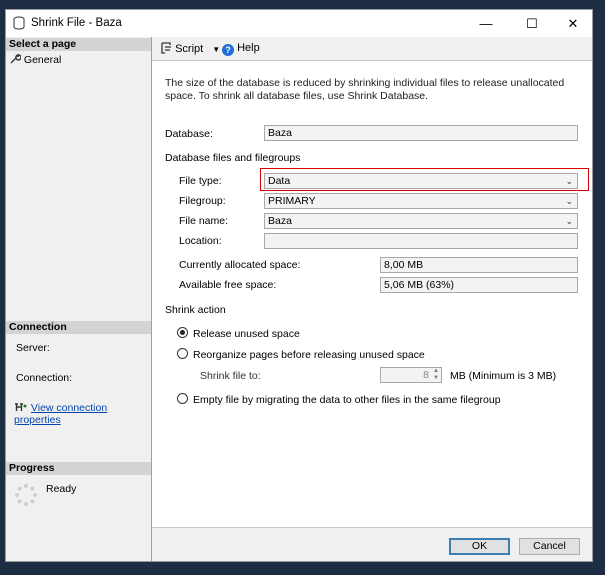  What do you see at coordinates (182, 332) in the screenshot?
I see `release-unused-radio` at bounding box center [182, 332].